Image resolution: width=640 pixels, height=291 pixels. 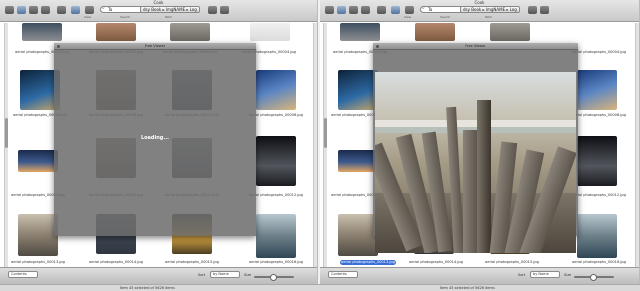 I want to click on photo-building, so click(x=470, y=191).